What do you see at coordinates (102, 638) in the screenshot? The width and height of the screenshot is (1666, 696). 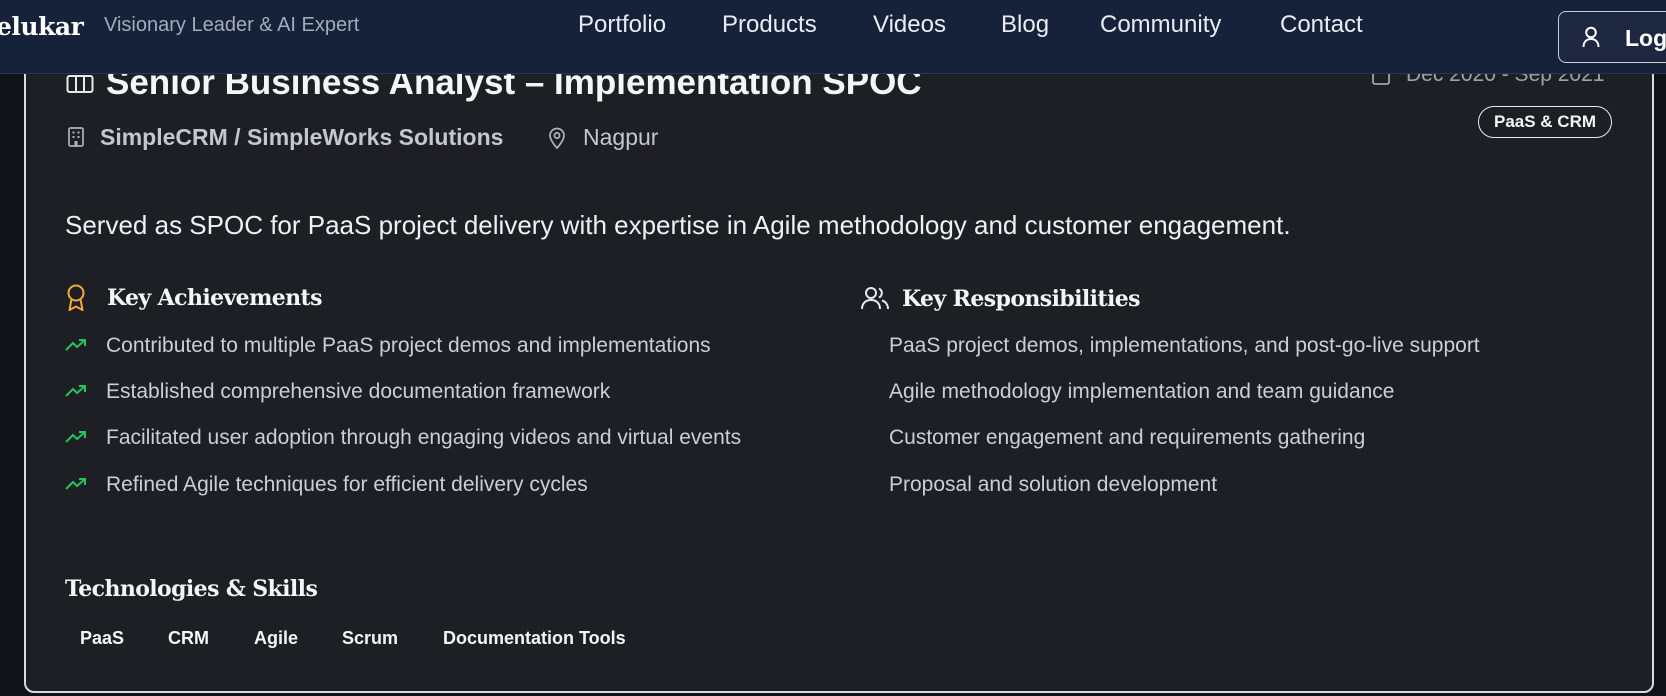 I see `skill-tag: PaaS` at bounding box center [102, 638].